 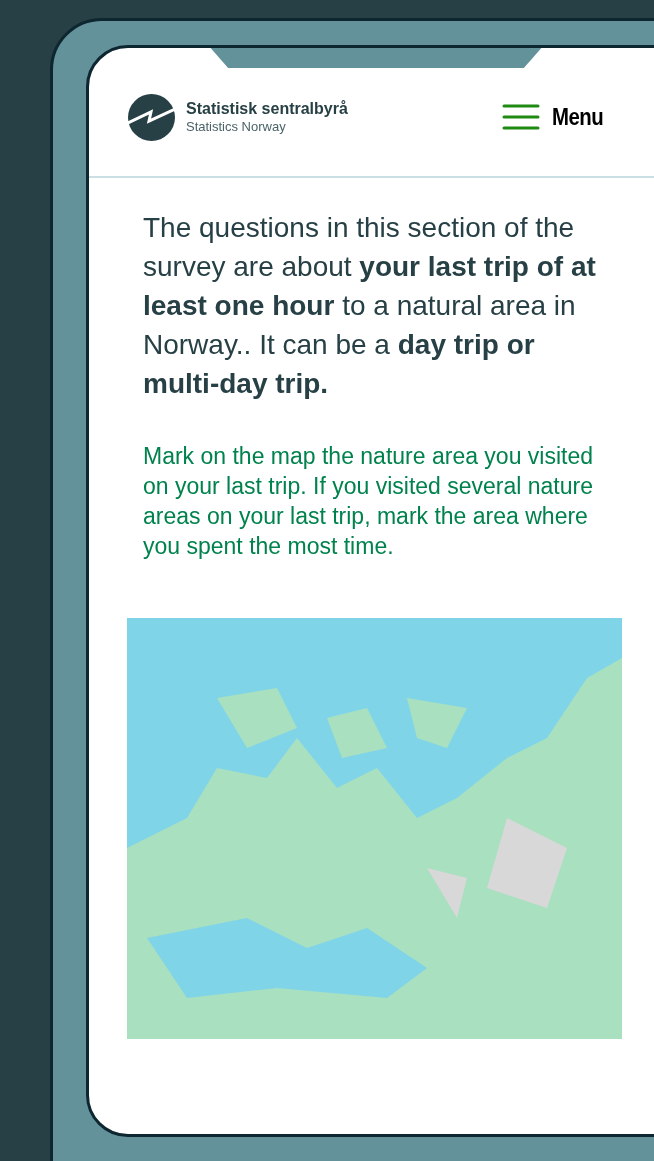 I want to click on instruction-paragraph: Mark on the map the nature area you visited on your last trip. If you visited several nature areas on your last trip, mark the area where you spent the most time., so click(x=369, y=501).